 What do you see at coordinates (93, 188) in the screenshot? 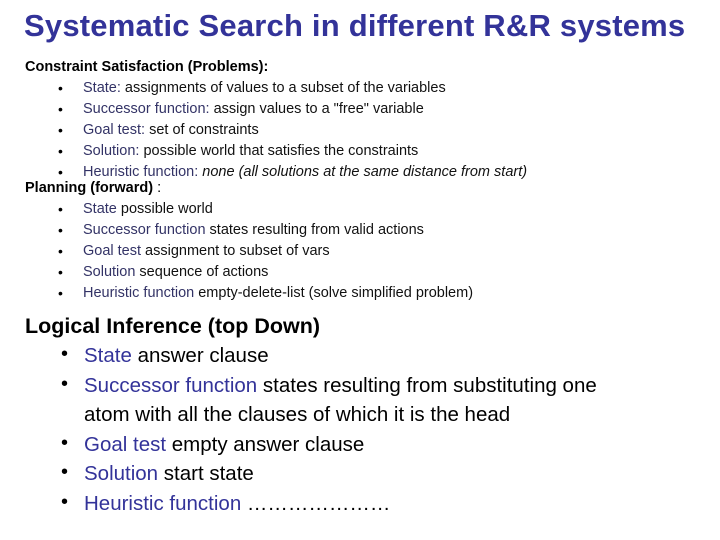
I see `section-heading: Planning (forward) :` at bounding box center [93, 188].